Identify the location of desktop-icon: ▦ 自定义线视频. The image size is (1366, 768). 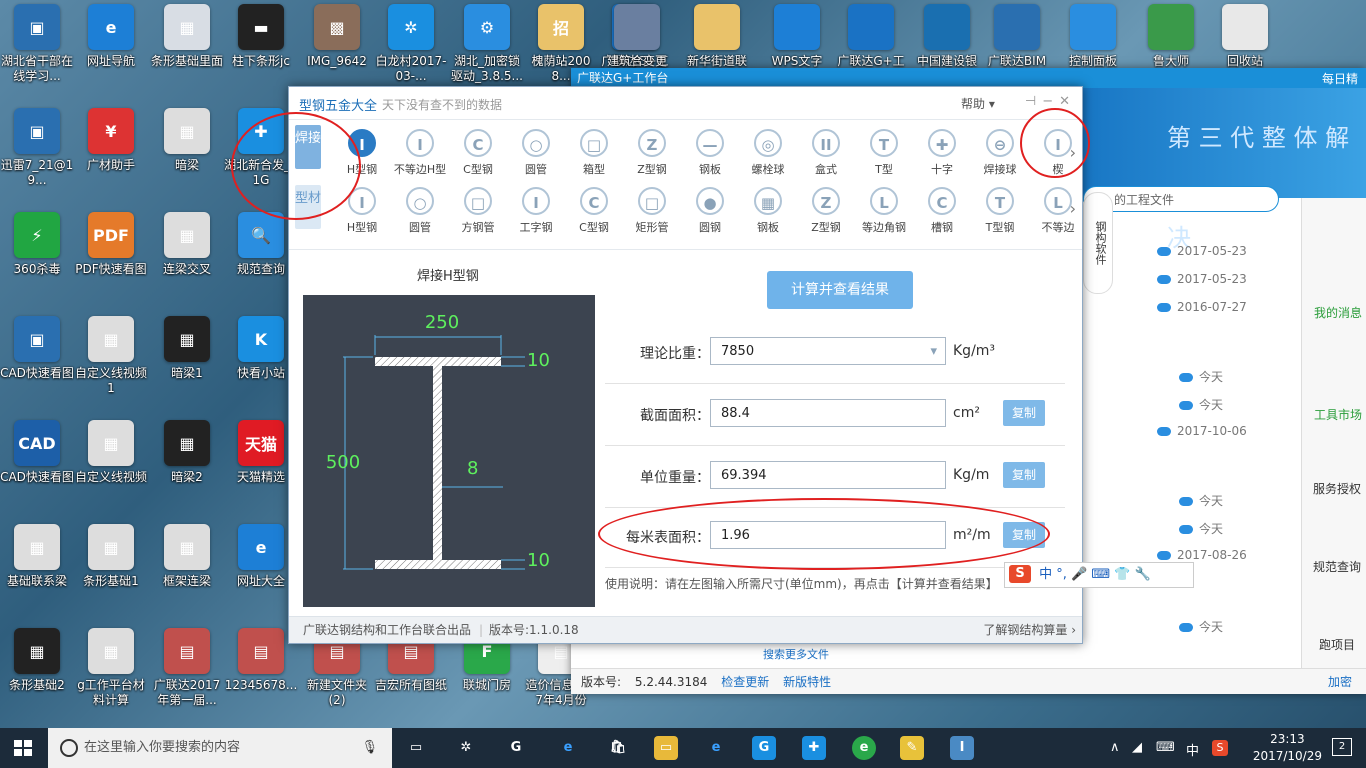
(111, 452).